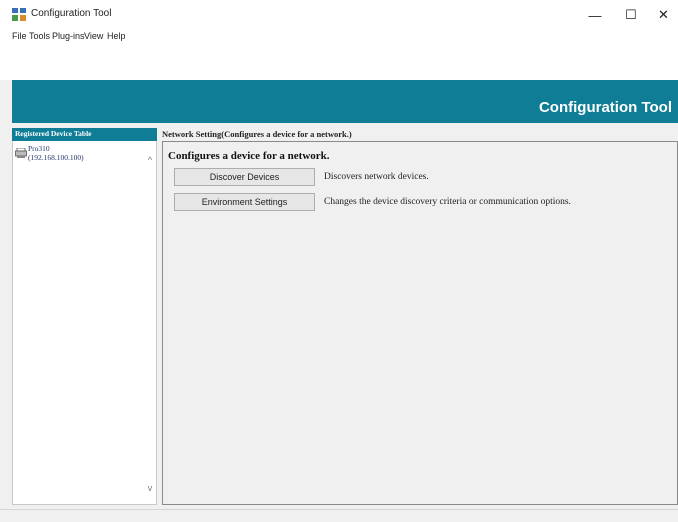 The height and width of the screenshot is (522, 678). I want to click on maximize-button: ☐, so click(631, 15).